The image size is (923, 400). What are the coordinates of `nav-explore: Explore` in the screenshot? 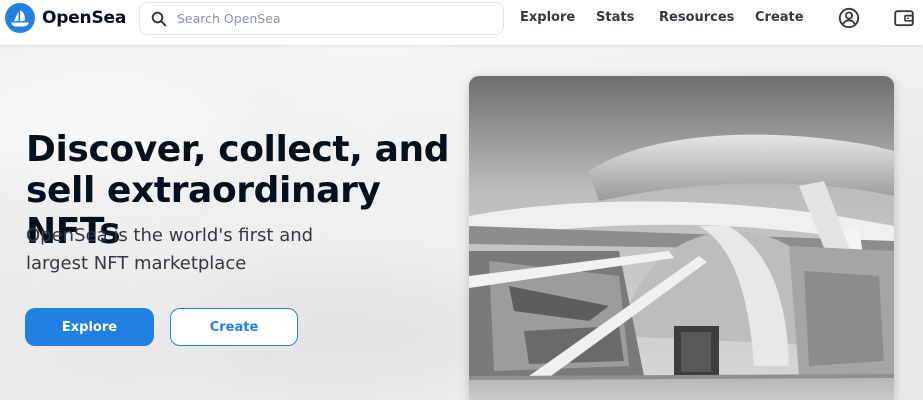 It's located at (547, 17).